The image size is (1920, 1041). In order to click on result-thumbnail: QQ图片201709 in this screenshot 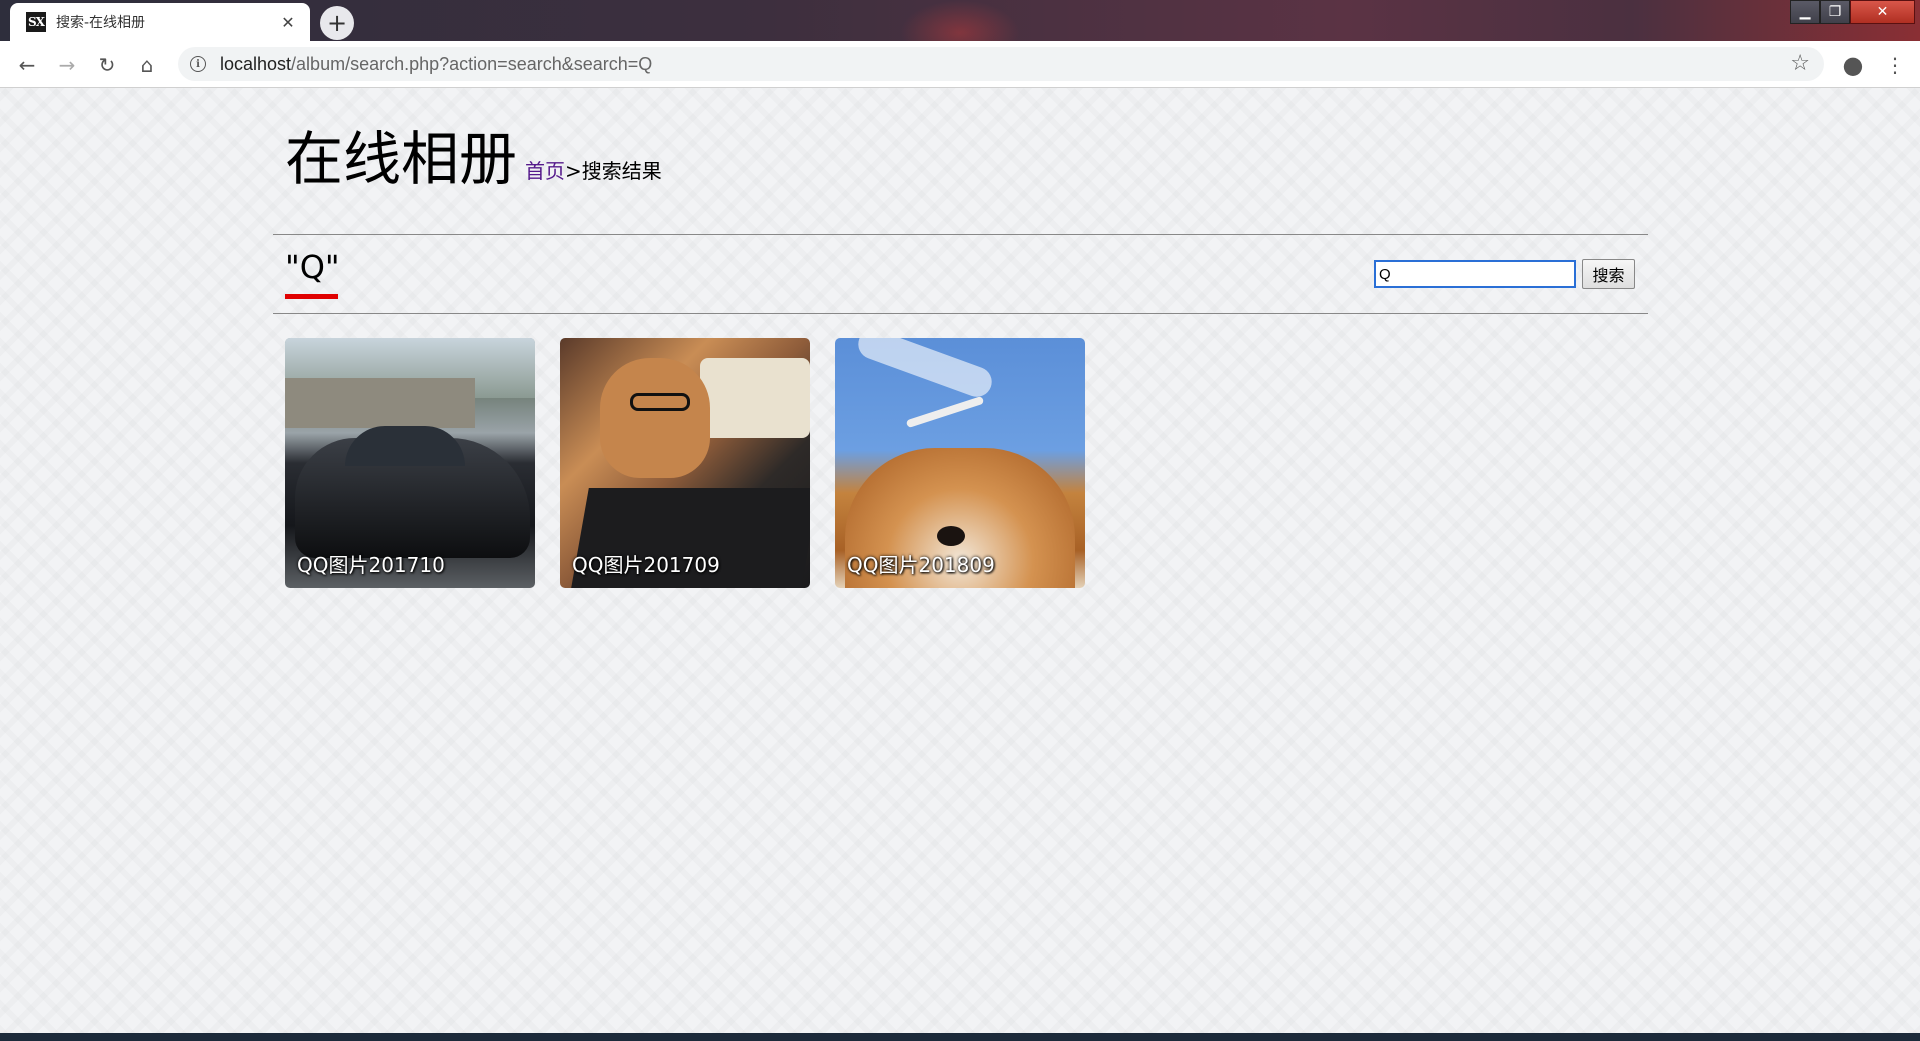, I will do `click(685, 463)`.